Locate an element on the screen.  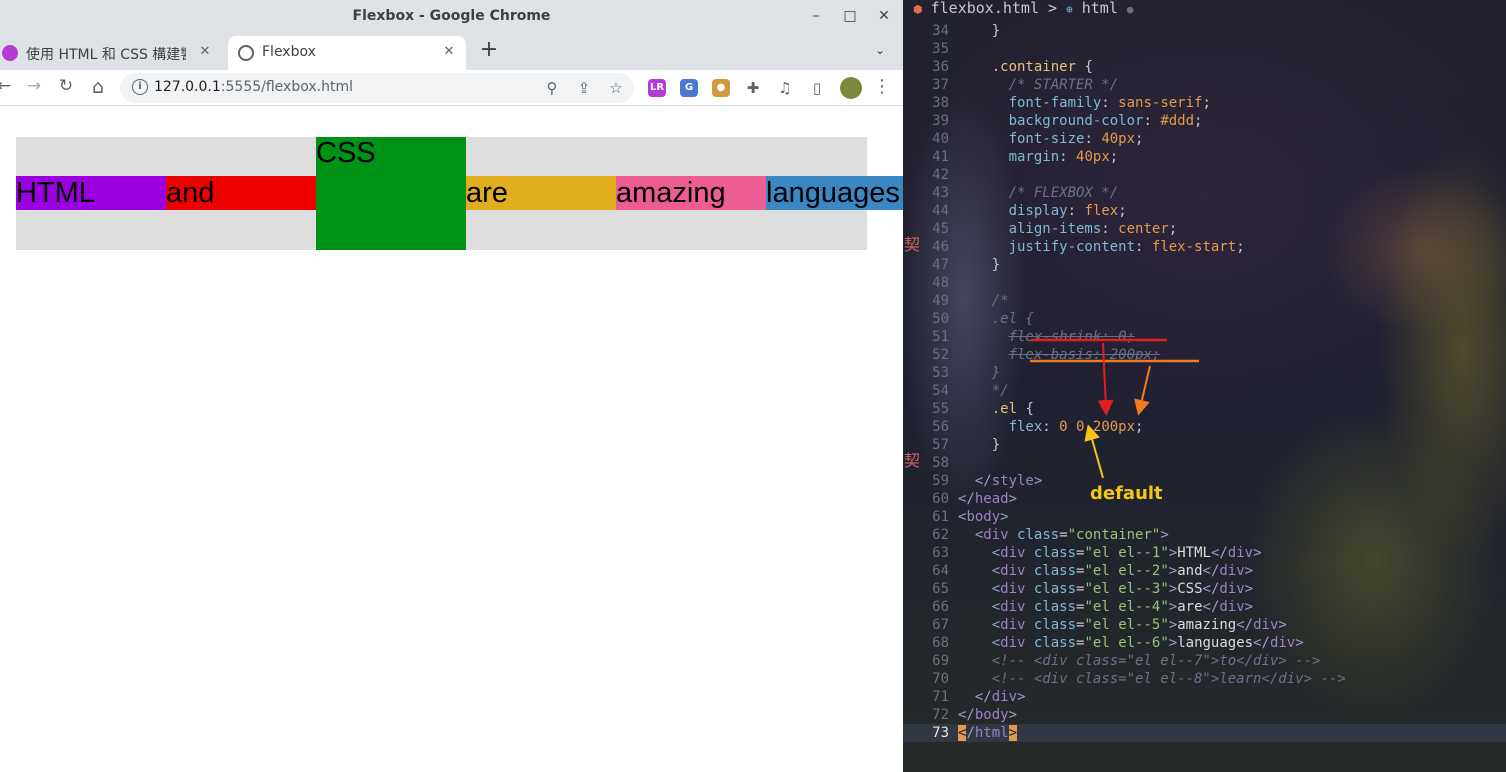
zoom-icon: ⚲ is located at coordinates (552, 88).